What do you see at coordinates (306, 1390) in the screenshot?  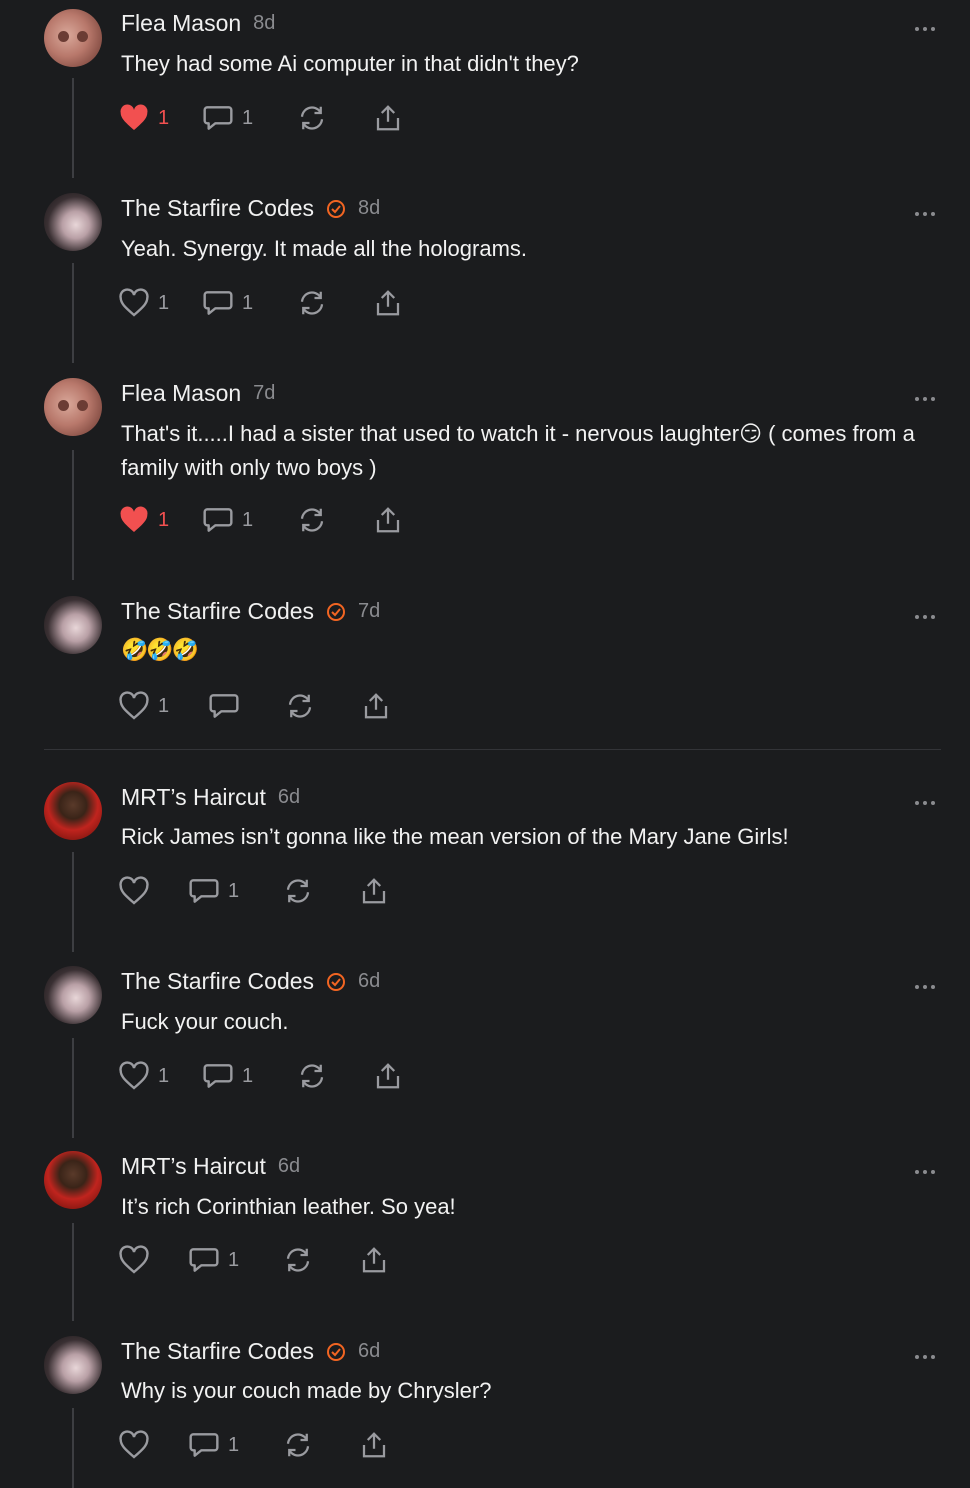 I see `comment-text: Why is your couch made by Chrysler?` at bounding box center [306, 1390].